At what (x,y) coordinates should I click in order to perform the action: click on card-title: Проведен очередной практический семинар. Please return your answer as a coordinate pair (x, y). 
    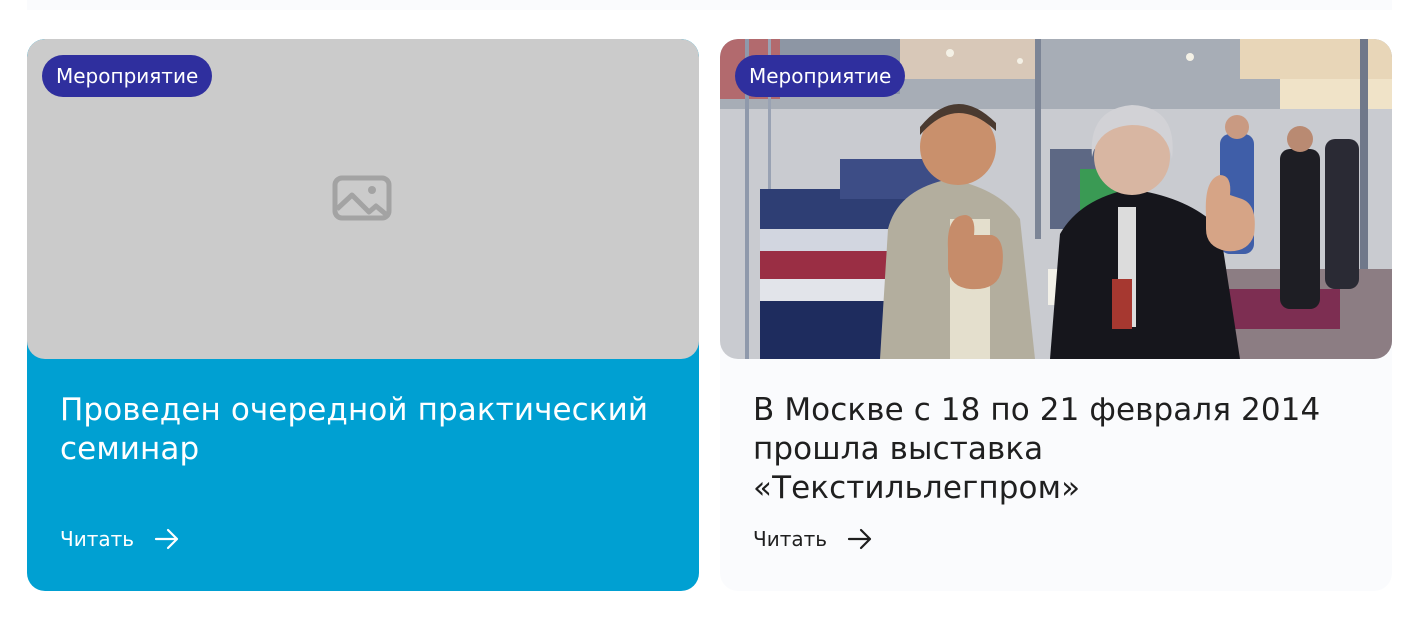
    Looking at the image, I should click on (360, 430).